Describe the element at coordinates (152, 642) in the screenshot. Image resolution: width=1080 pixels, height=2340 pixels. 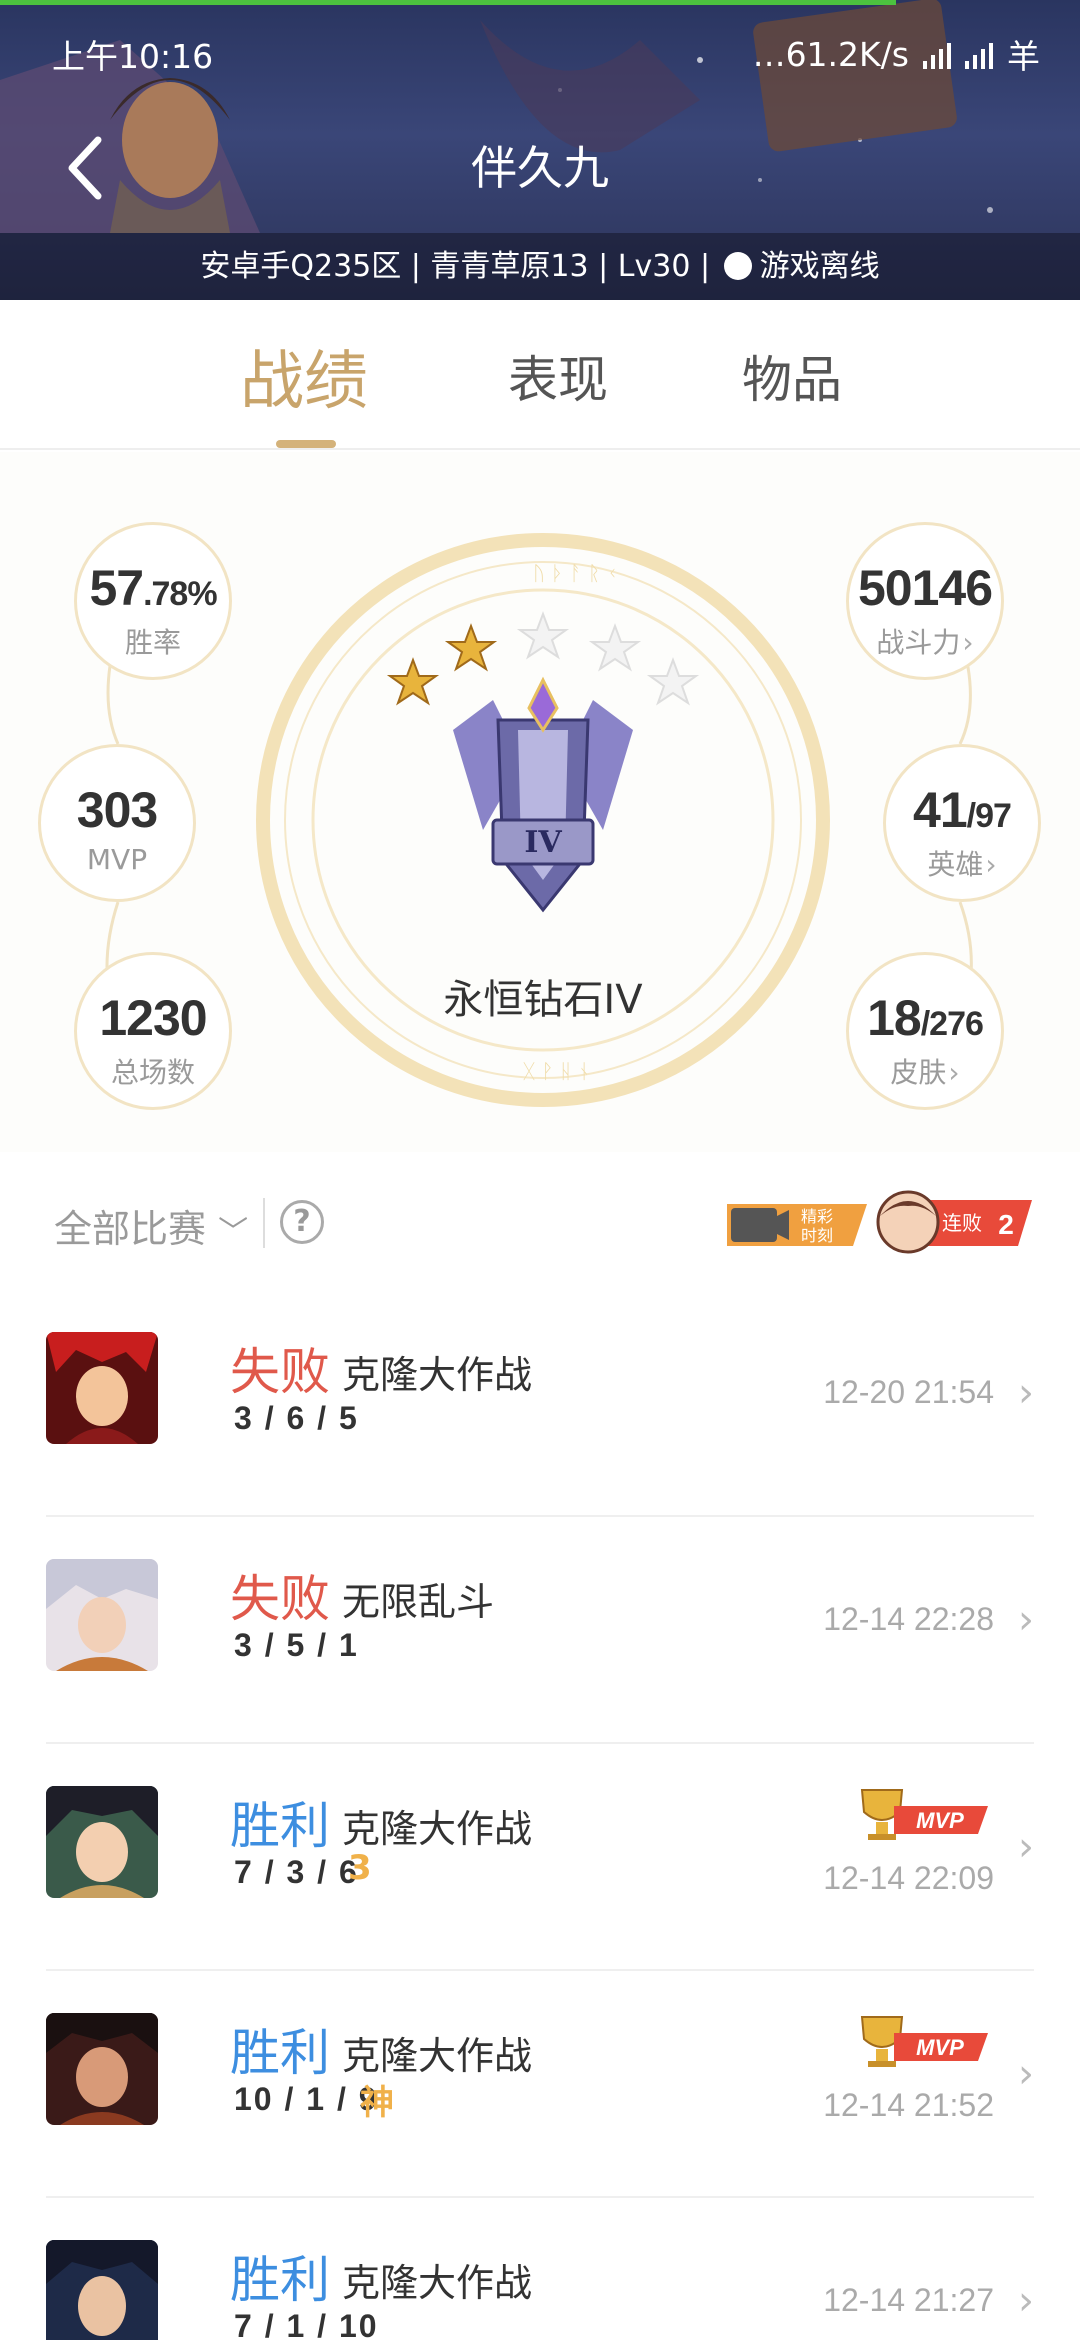
I see `win-rate-label: 胜率` at that location.